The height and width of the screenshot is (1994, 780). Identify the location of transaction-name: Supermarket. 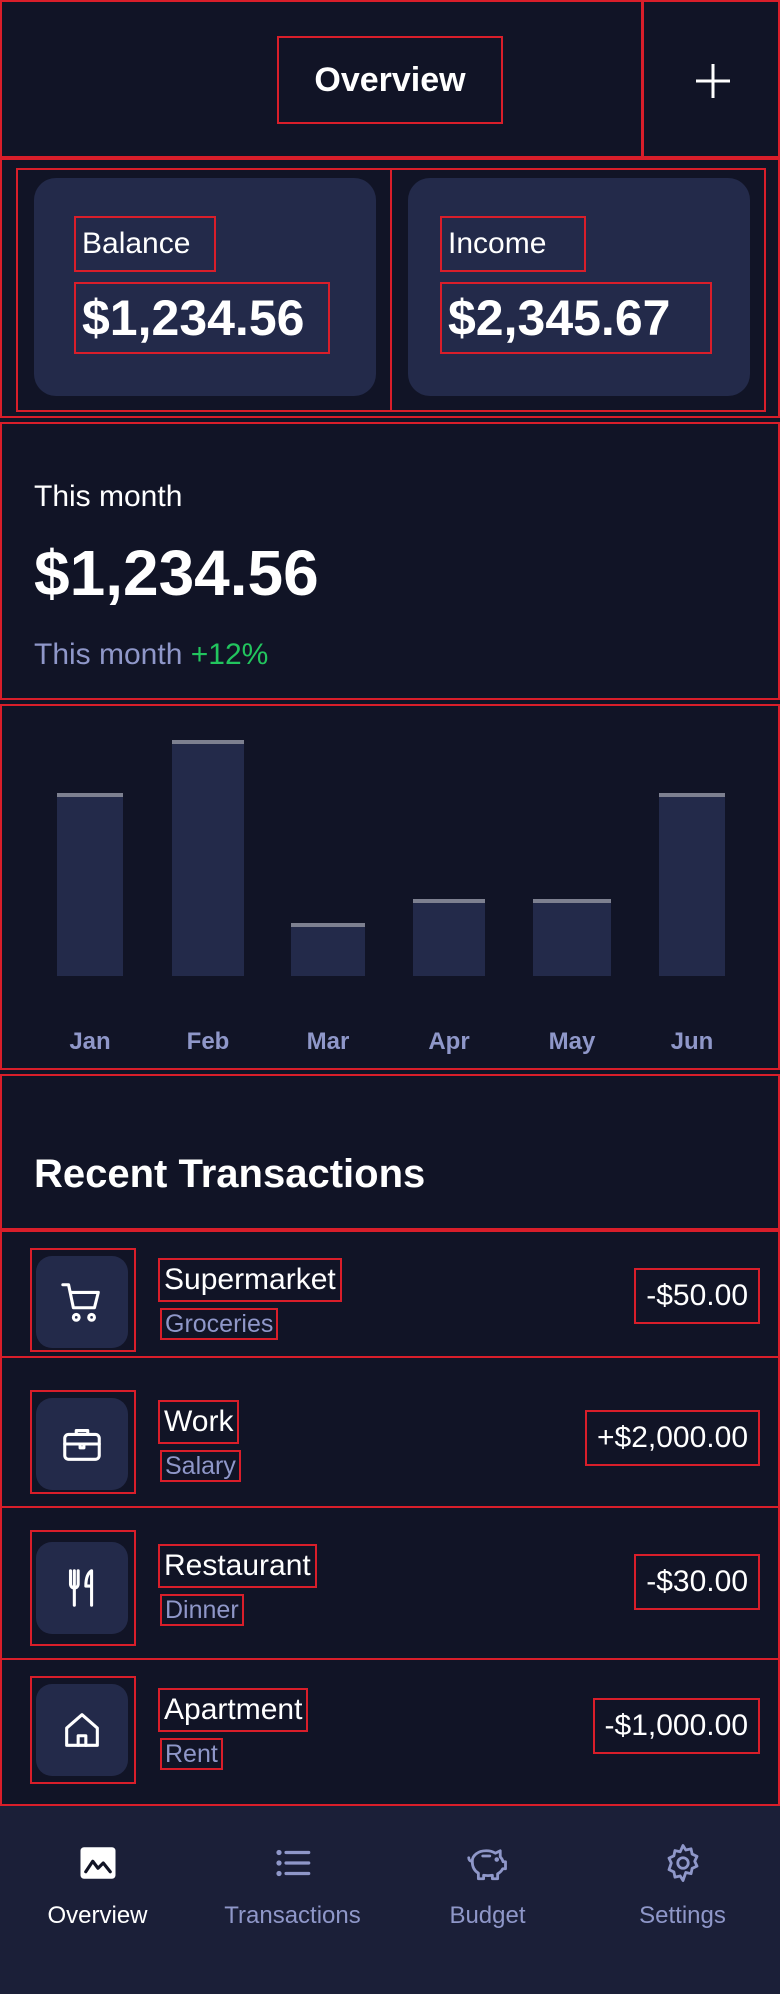
(250, 1280).